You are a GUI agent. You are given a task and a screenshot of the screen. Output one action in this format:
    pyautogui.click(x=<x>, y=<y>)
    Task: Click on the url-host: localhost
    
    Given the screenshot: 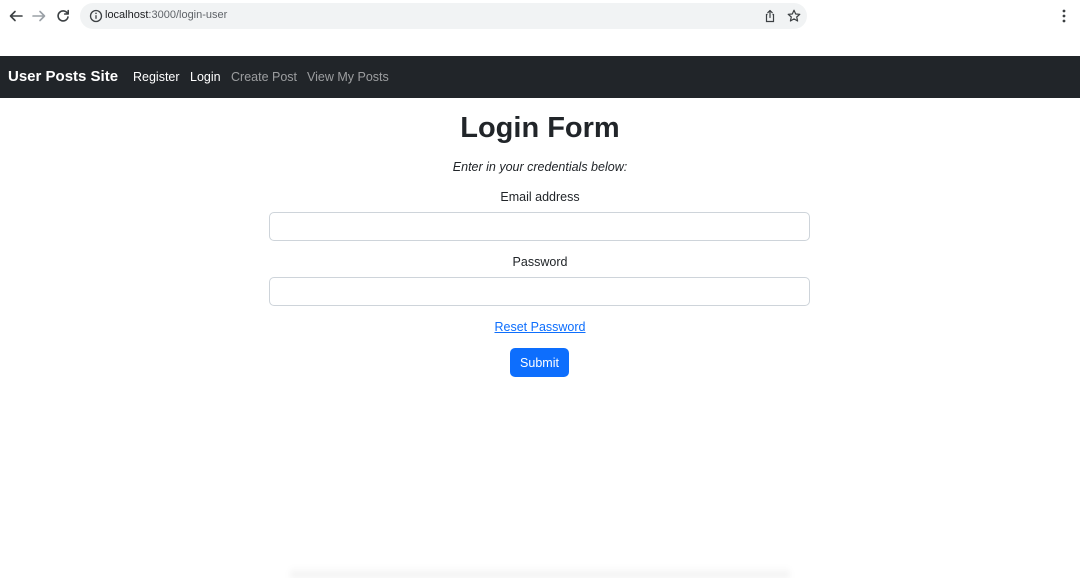 What is the action you would take?
    pyautogui.click(x=127, y=15)
    